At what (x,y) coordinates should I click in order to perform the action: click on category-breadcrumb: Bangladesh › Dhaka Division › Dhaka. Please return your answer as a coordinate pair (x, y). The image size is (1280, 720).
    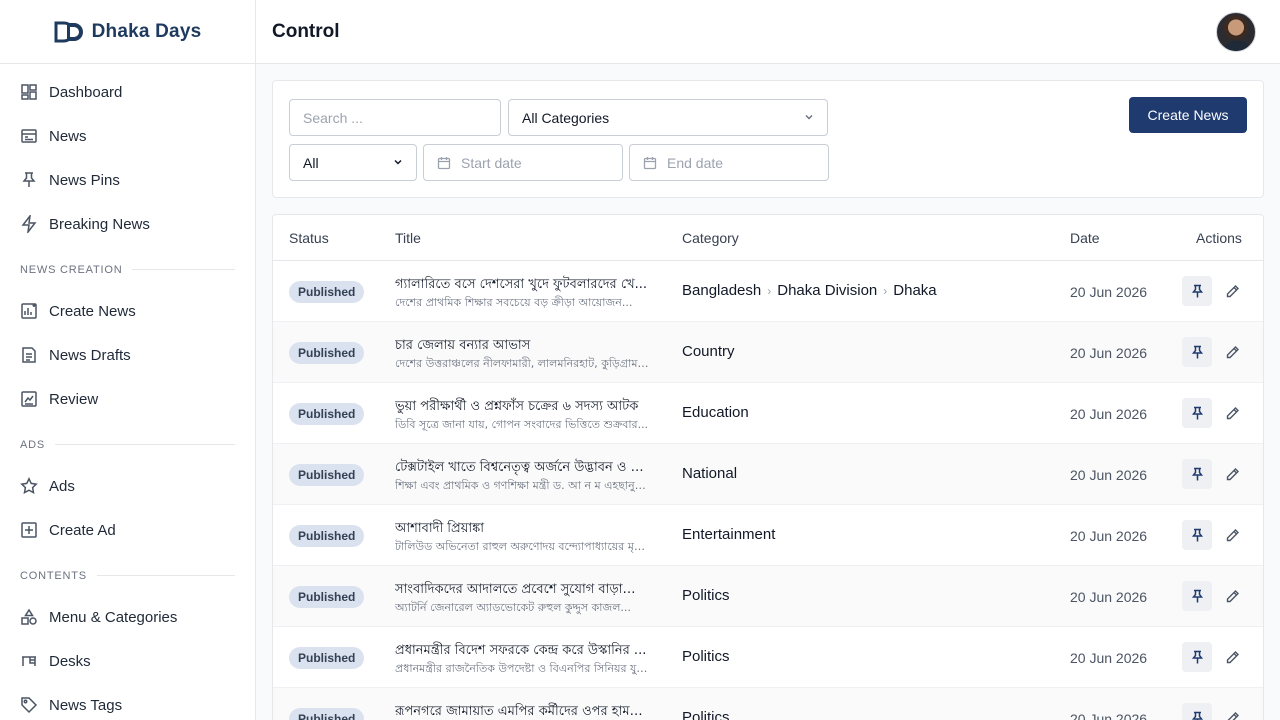
    Looking at the image, I should click on (809, 290).